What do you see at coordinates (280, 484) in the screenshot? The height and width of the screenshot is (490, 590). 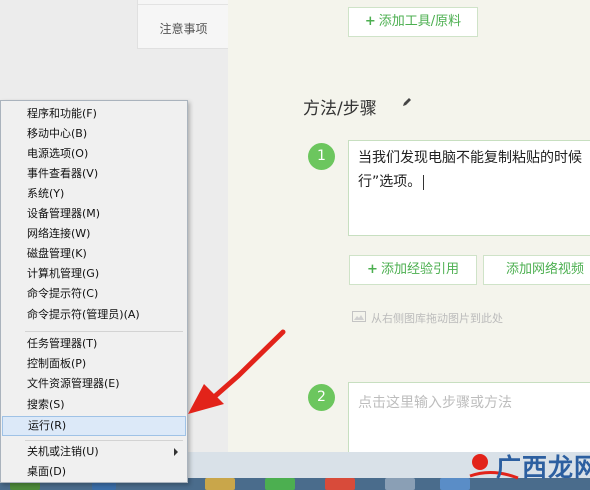 I see `browser-icon` at bounding box center [280, 484].